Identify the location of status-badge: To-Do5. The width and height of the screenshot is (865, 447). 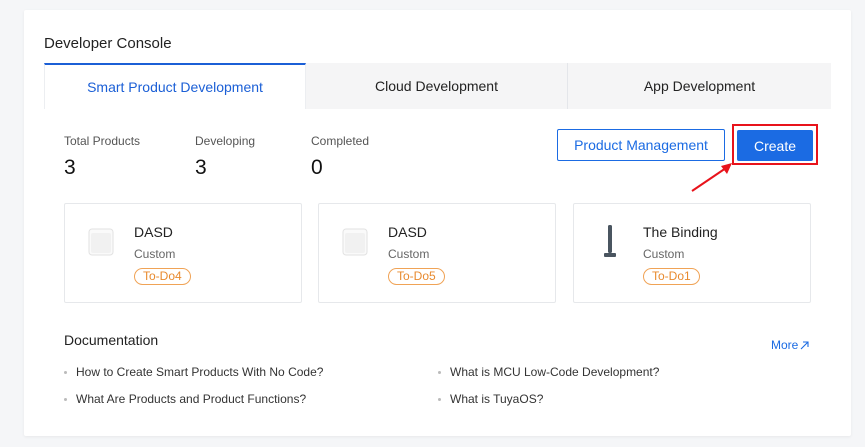
(416, 276).